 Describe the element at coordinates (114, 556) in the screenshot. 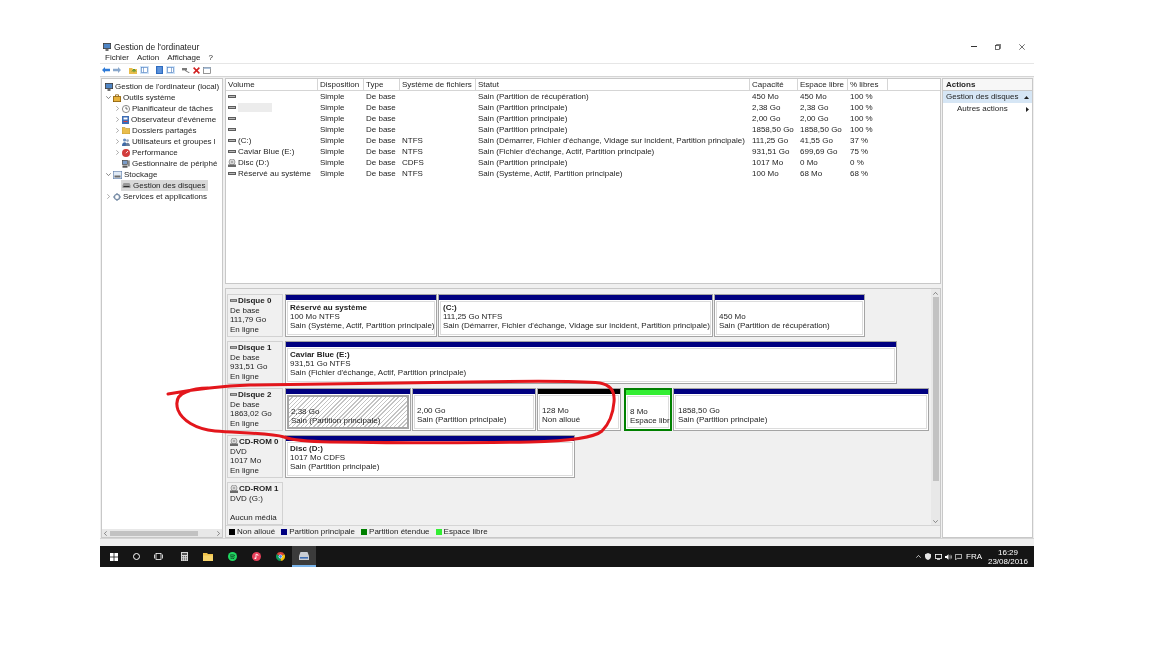

I see `start-icon` at that location.